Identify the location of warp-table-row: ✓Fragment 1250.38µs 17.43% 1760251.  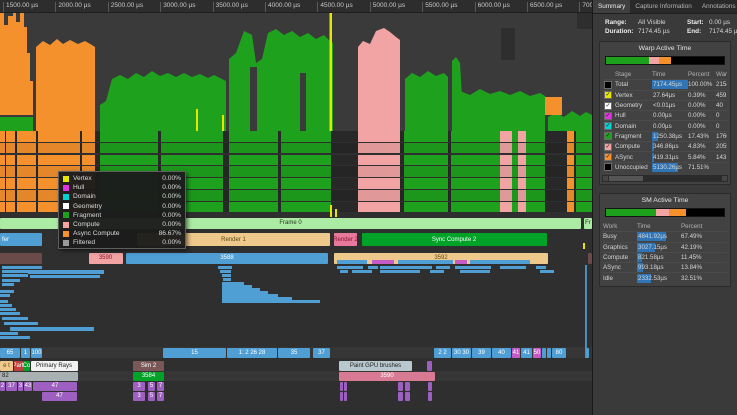
(665, 135).